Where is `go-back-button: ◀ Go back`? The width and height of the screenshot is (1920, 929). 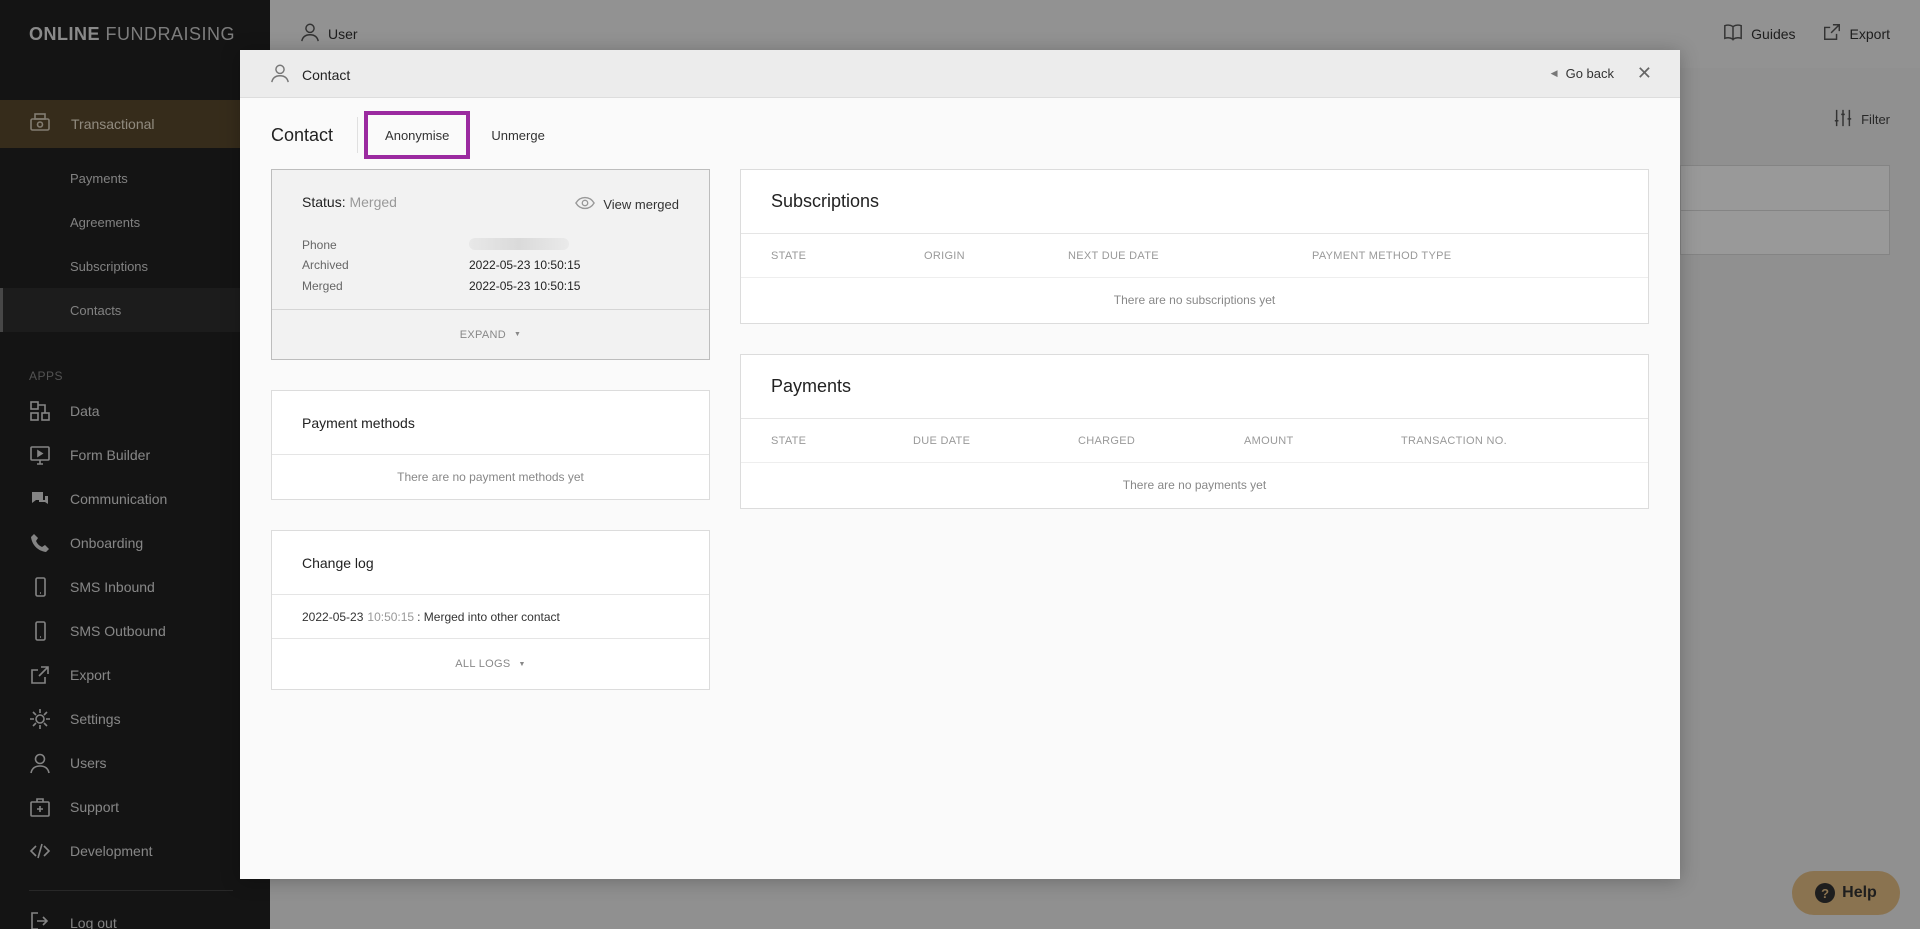 go-back-button: ◀ Go back is located at coordinates (1582, 73).